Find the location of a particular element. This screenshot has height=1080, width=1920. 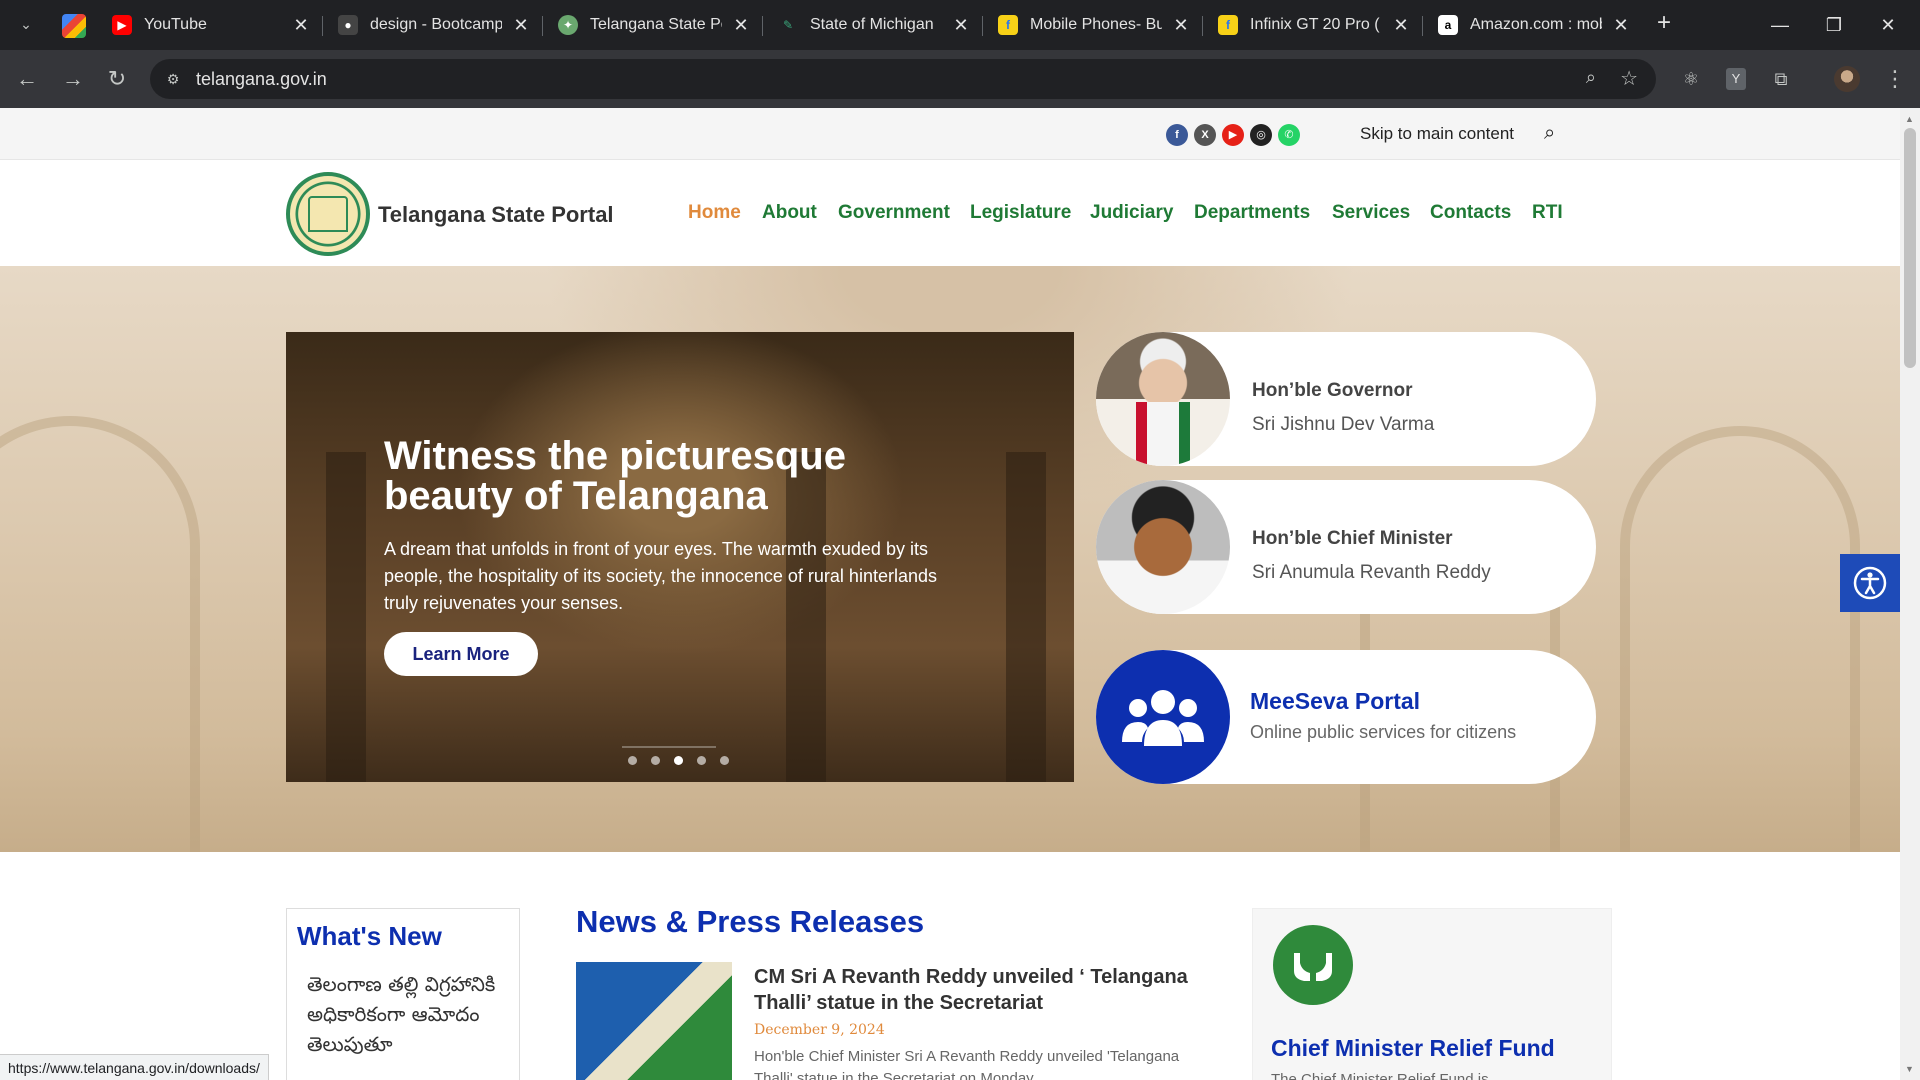

relief-fund-text: The Chief Minister Relief Fund is is located at coordinates (1380, 1075).